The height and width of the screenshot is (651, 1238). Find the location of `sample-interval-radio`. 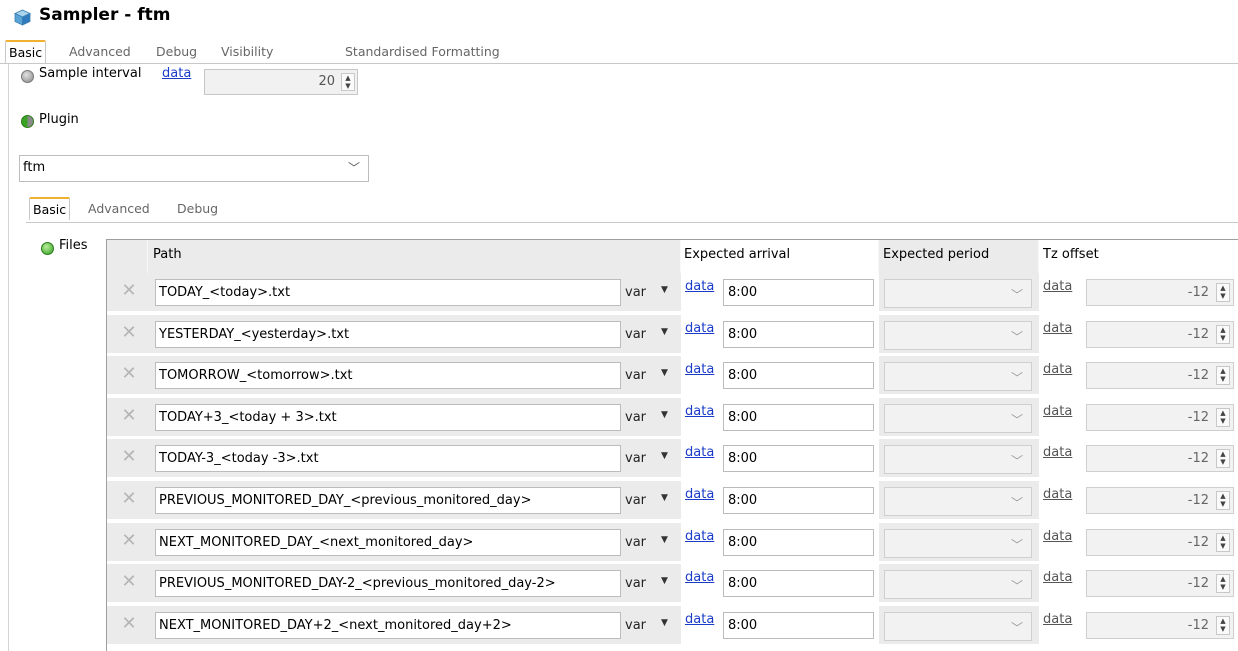

sample-interval-radio is located at coordinates (27, 76).